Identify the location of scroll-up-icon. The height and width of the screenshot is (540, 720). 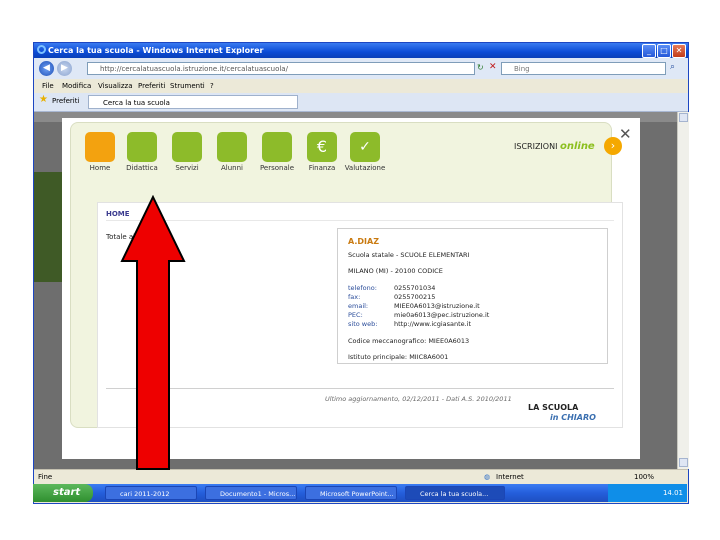
(683, 117).